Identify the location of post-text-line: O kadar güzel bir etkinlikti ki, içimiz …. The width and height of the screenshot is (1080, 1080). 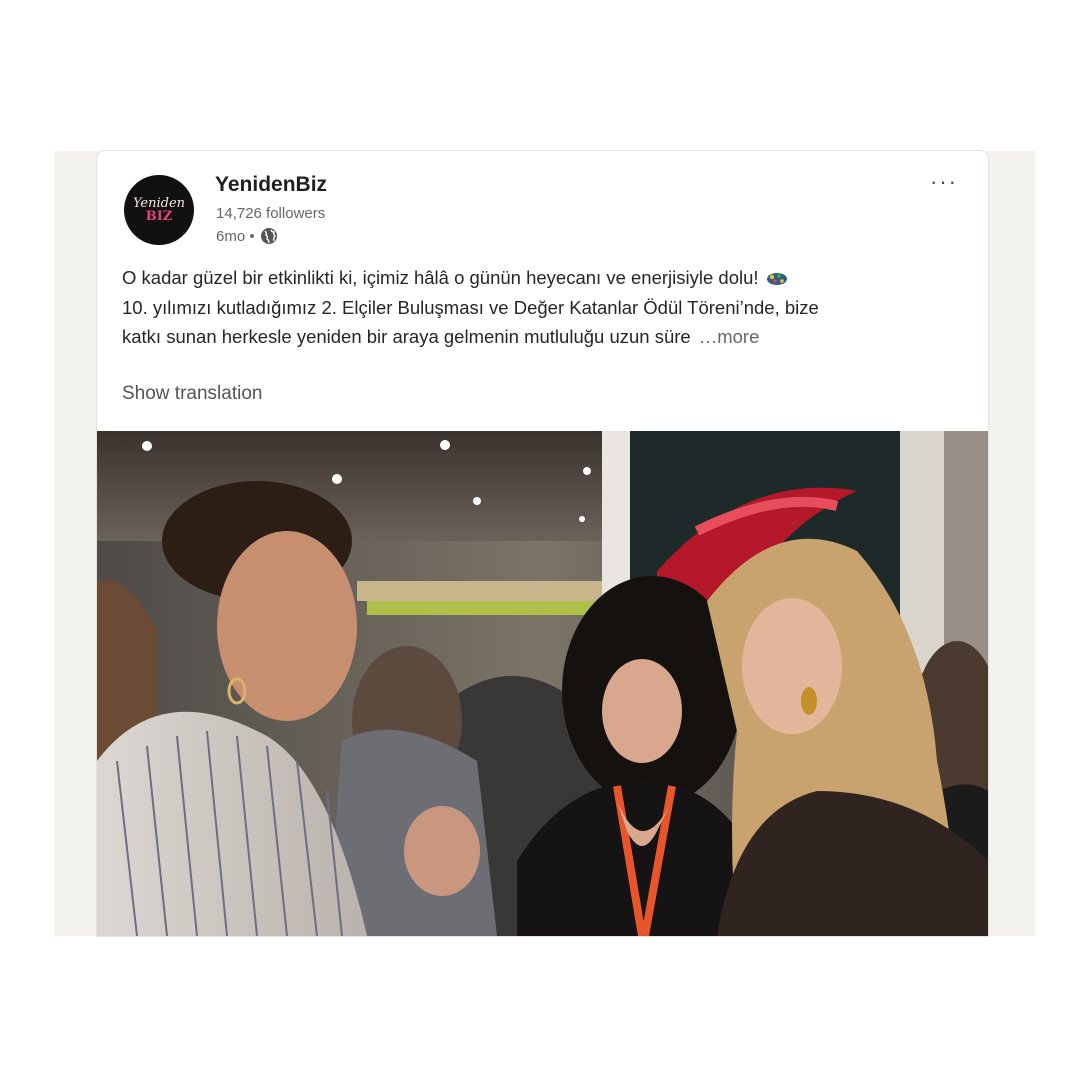
(542, 278).